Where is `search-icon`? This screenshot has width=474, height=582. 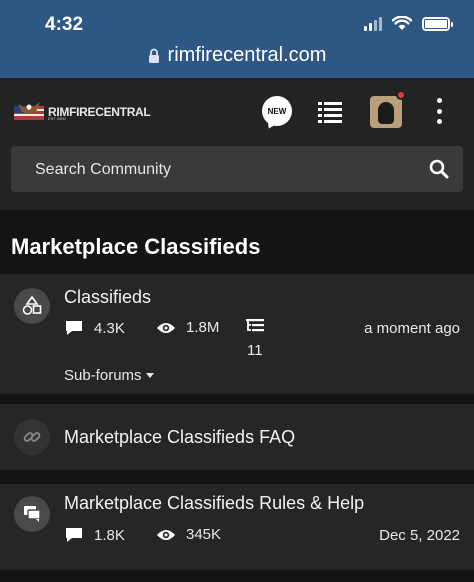
search-icon is located at coordinates (439, 169).